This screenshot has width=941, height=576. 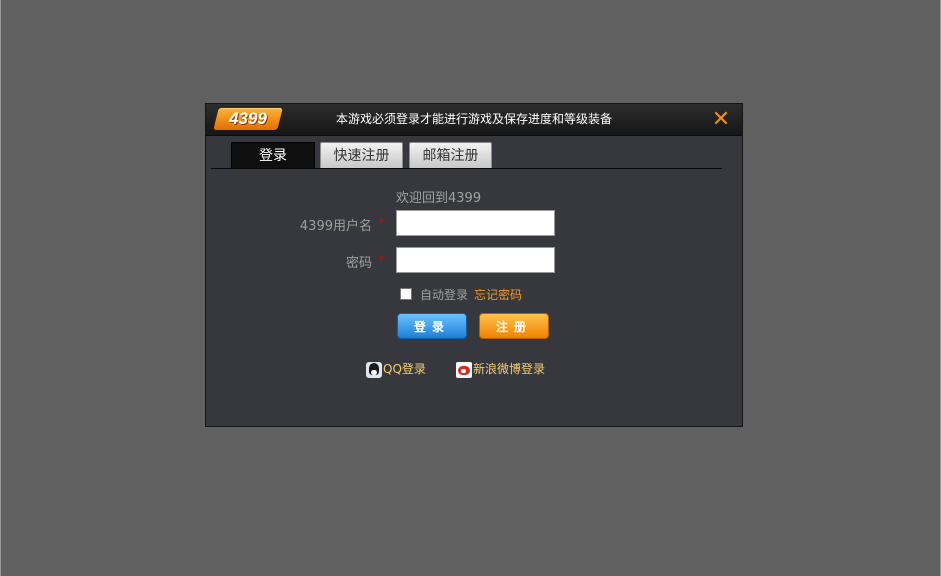 I want to click on dialog-title: 本游戏必须登录才能进行游戏及保存进度和等级装备, so click(x=473, y=119).